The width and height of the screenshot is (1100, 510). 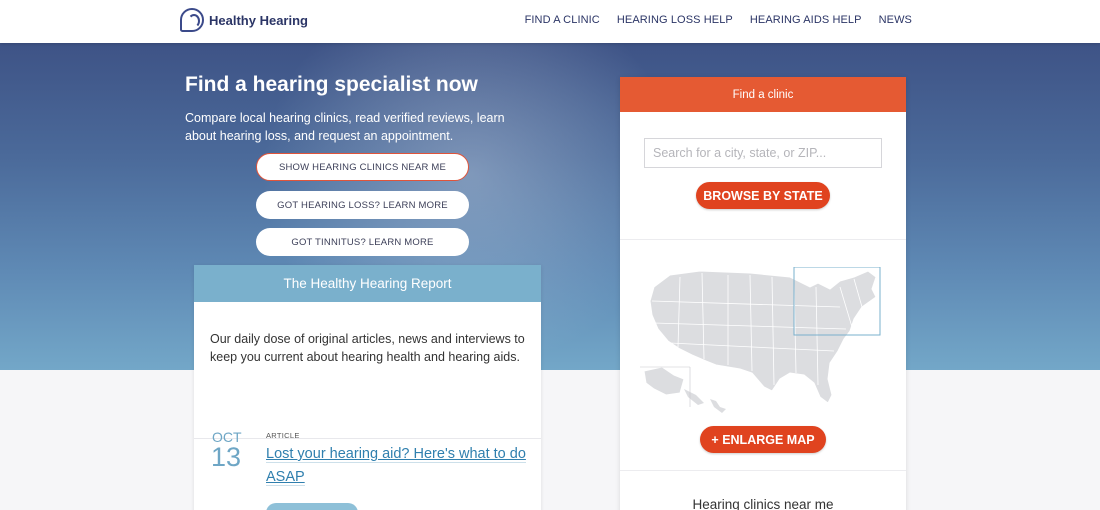 What do you see at coordinates (362, 242) in the screenshot?
I see `tinnitus-learn-more-button: GOT TINNITUS? LEARN MORE` at bounding box center [362, 242].